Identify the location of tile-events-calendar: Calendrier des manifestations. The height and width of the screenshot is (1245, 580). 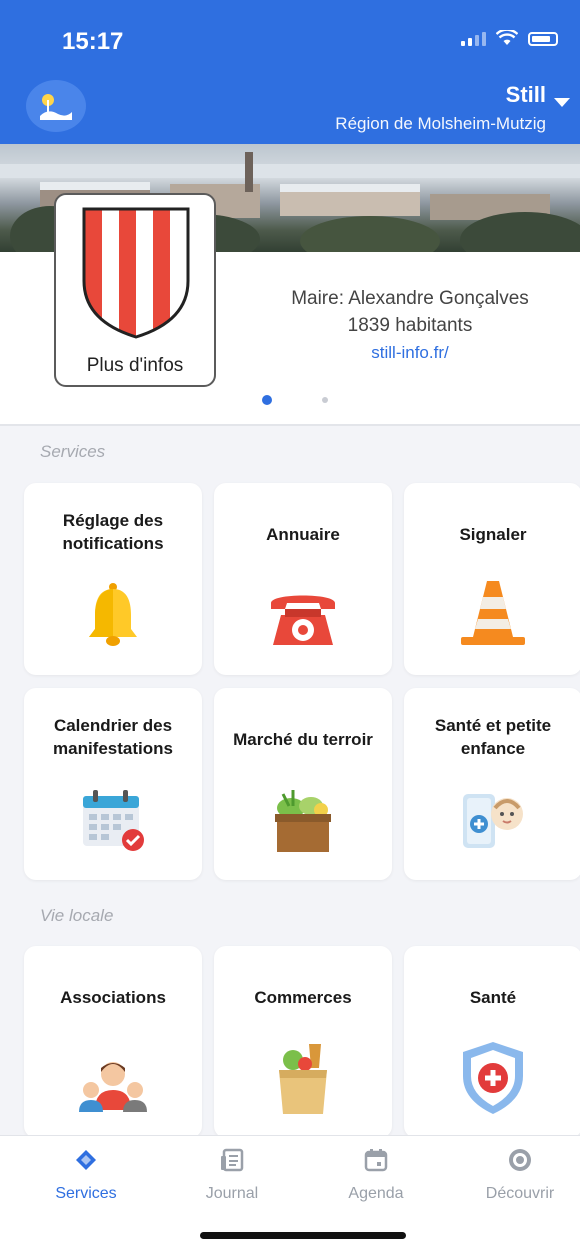
(113, 784).